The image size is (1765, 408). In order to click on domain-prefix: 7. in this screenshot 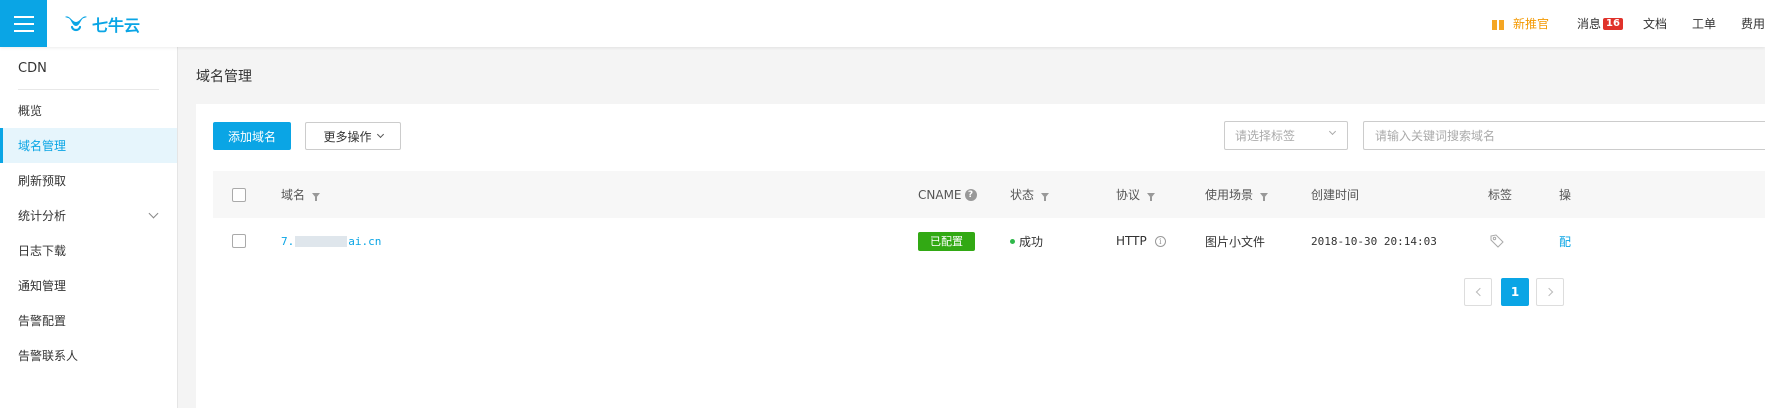, I will do `click(288, 241)`.